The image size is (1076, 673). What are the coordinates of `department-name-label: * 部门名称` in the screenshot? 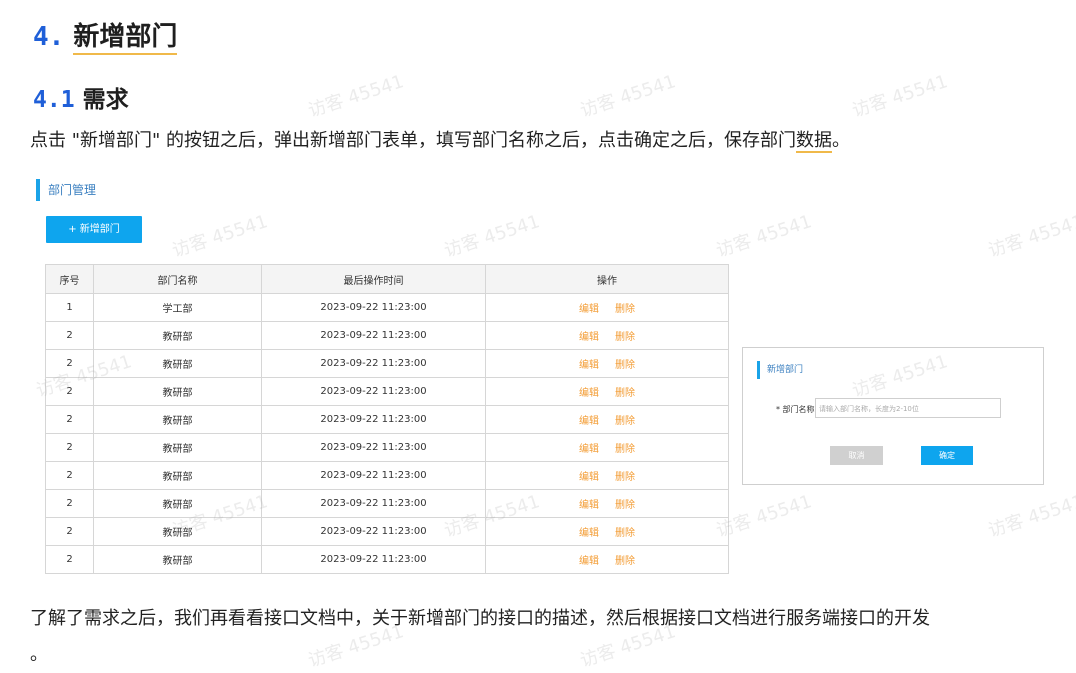 It's located at (795, 409).